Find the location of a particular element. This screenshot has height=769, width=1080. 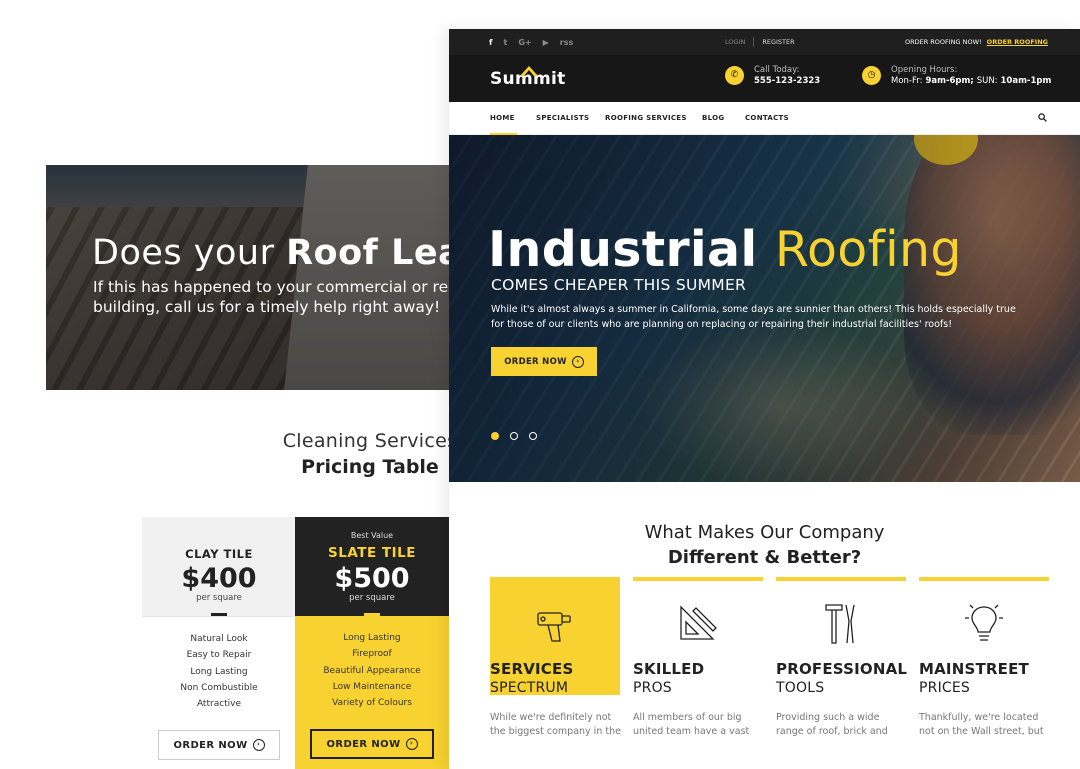

plan-feature: Variety of Colours is located at coordinates (372, 703).